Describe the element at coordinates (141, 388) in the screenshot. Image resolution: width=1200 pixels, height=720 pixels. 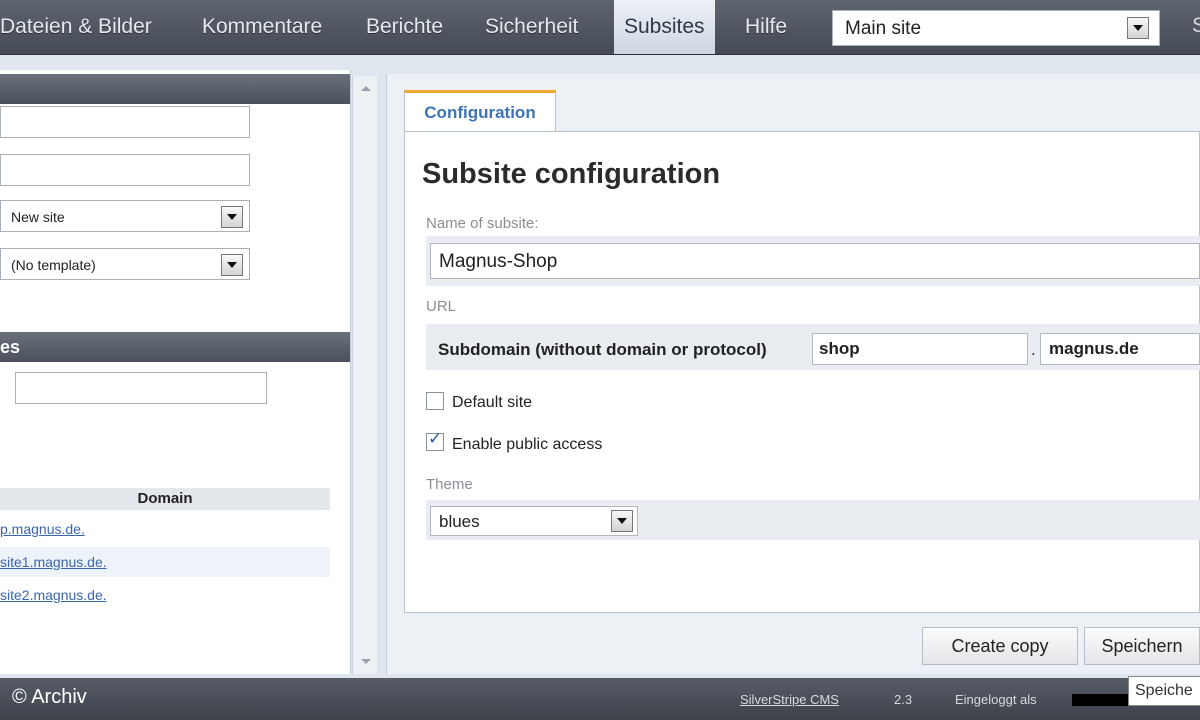
I see `search-input` at that location.